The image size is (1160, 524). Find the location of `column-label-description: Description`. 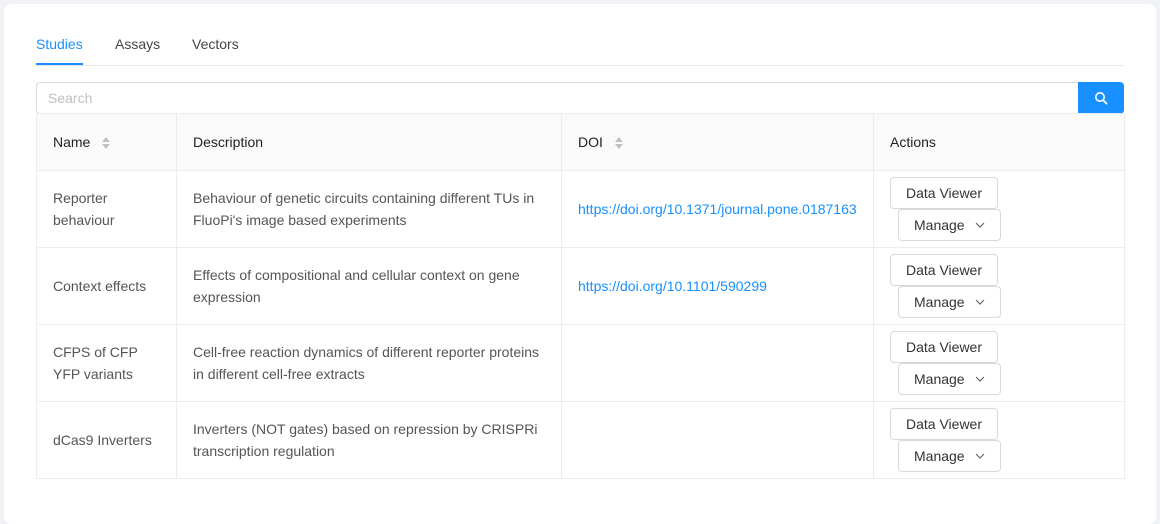

column-label-description: Description is located at coordinates (228, 142).